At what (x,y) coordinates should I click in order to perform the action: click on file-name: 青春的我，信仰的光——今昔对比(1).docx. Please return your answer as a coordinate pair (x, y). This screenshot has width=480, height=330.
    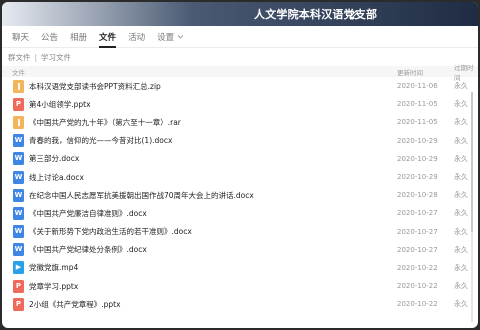
    Looking at the image, I should click on (100, 140).